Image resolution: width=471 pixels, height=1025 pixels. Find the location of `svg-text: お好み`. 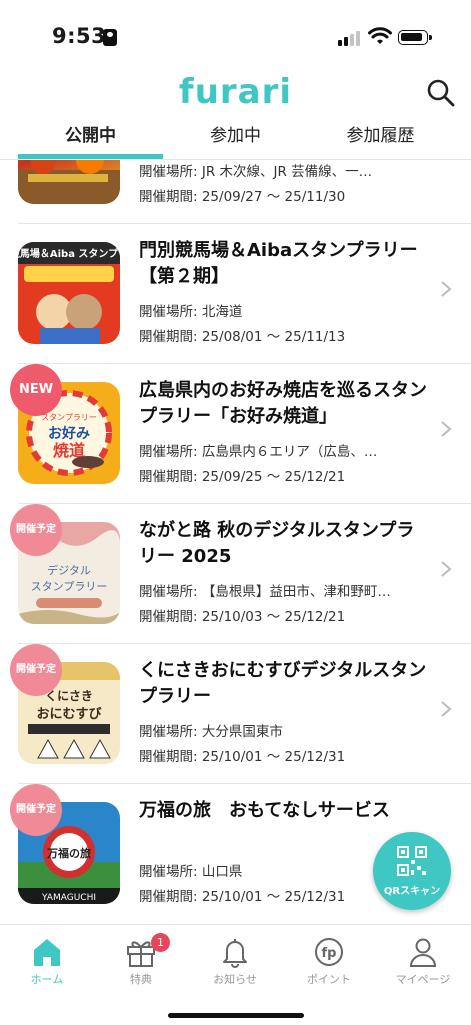

svg-text: お好み is located at coordinates (69, 433).